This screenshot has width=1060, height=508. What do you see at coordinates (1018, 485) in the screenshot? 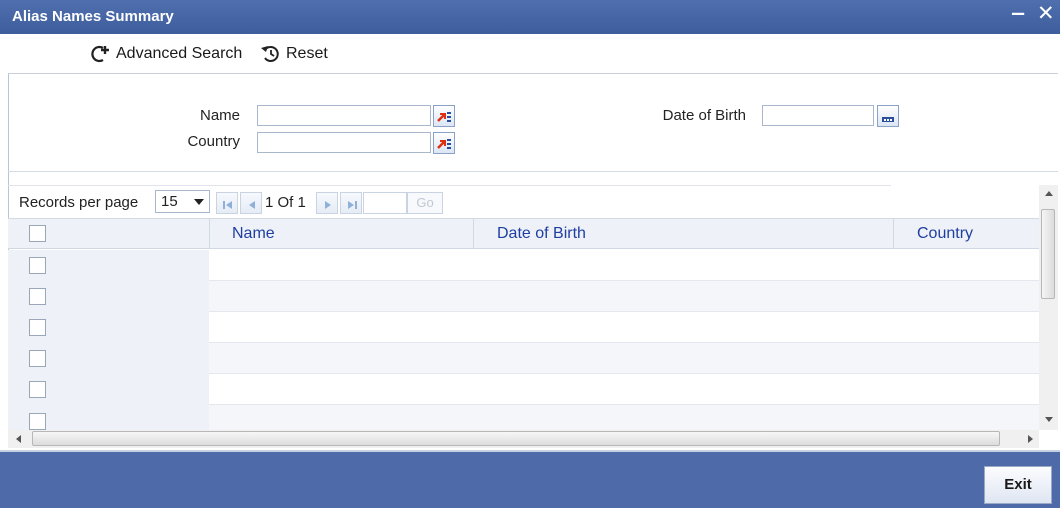
I see `exit-button: Exit` at bounding box center [1018, 485].